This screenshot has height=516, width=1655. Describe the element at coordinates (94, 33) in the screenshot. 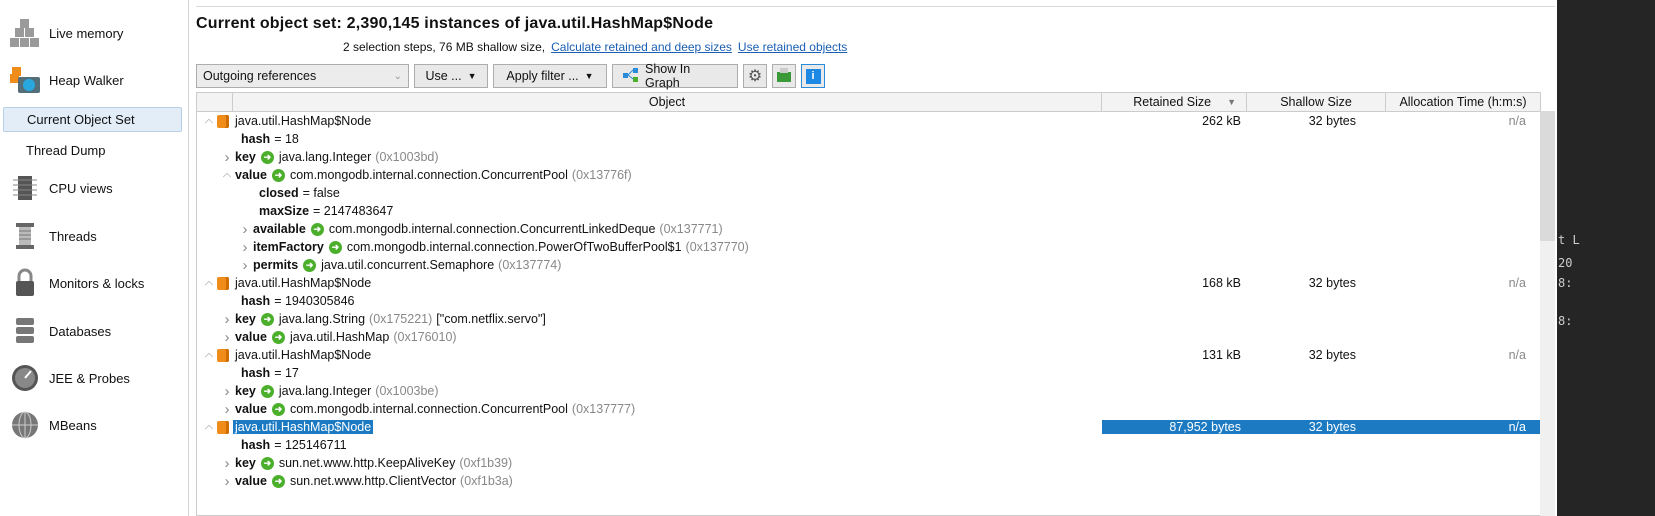

I see `sidebar-item-live-memory: Live memory` at that location.